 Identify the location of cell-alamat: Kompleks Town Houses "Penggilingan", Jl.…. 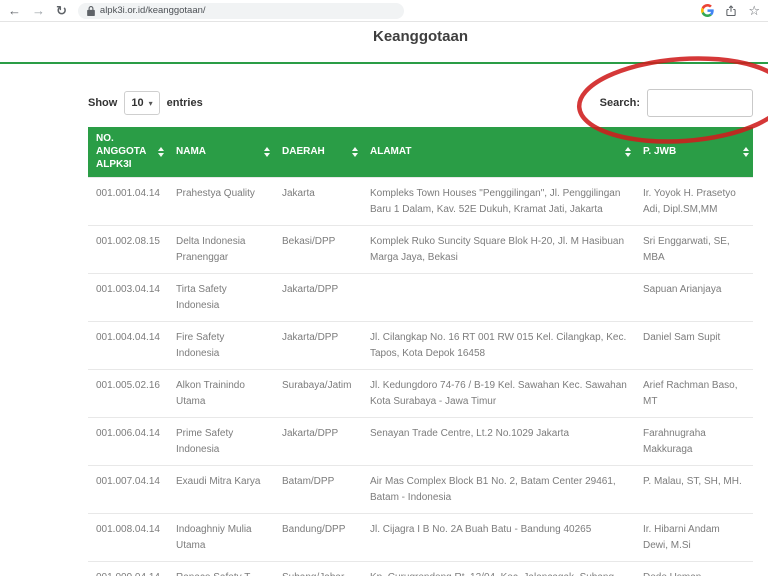
(498, 201).